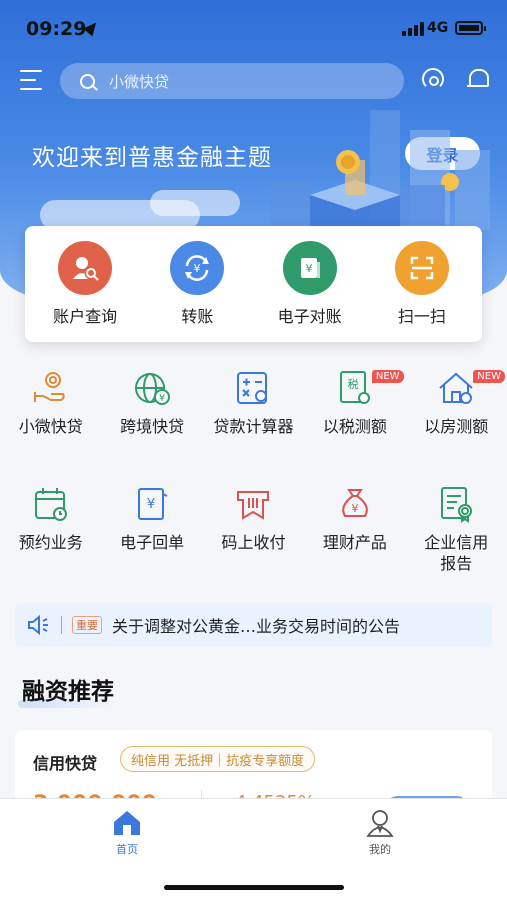  I want to click on service-qr-pay: 码上收付, so click(253, 544).